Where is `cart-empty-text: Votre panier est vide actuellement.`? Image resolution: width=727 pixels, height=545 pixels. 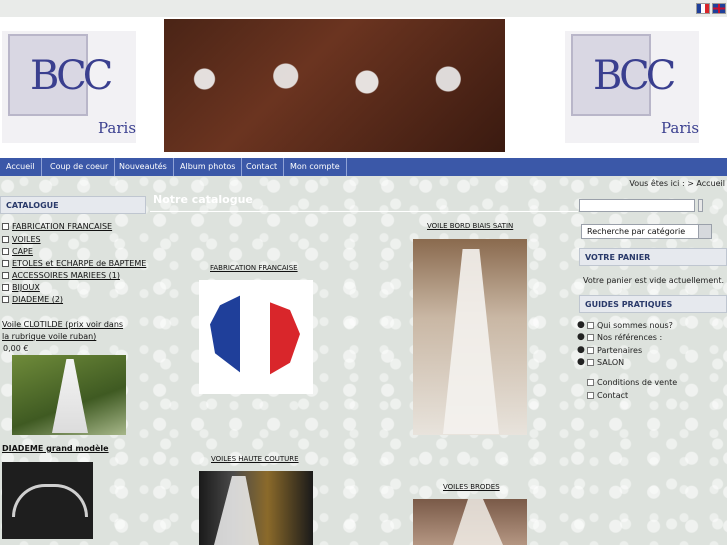 cart-empty-text: Votre panier est vide actuellement. is located at coordinates (654, 280).